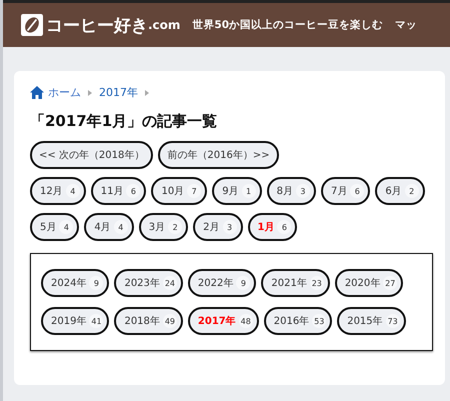 This screenshot has width=450, height=401. Describe the element at coordinates (163, 227) in the screenshot. I see `month-button: 3月 2` at that location.